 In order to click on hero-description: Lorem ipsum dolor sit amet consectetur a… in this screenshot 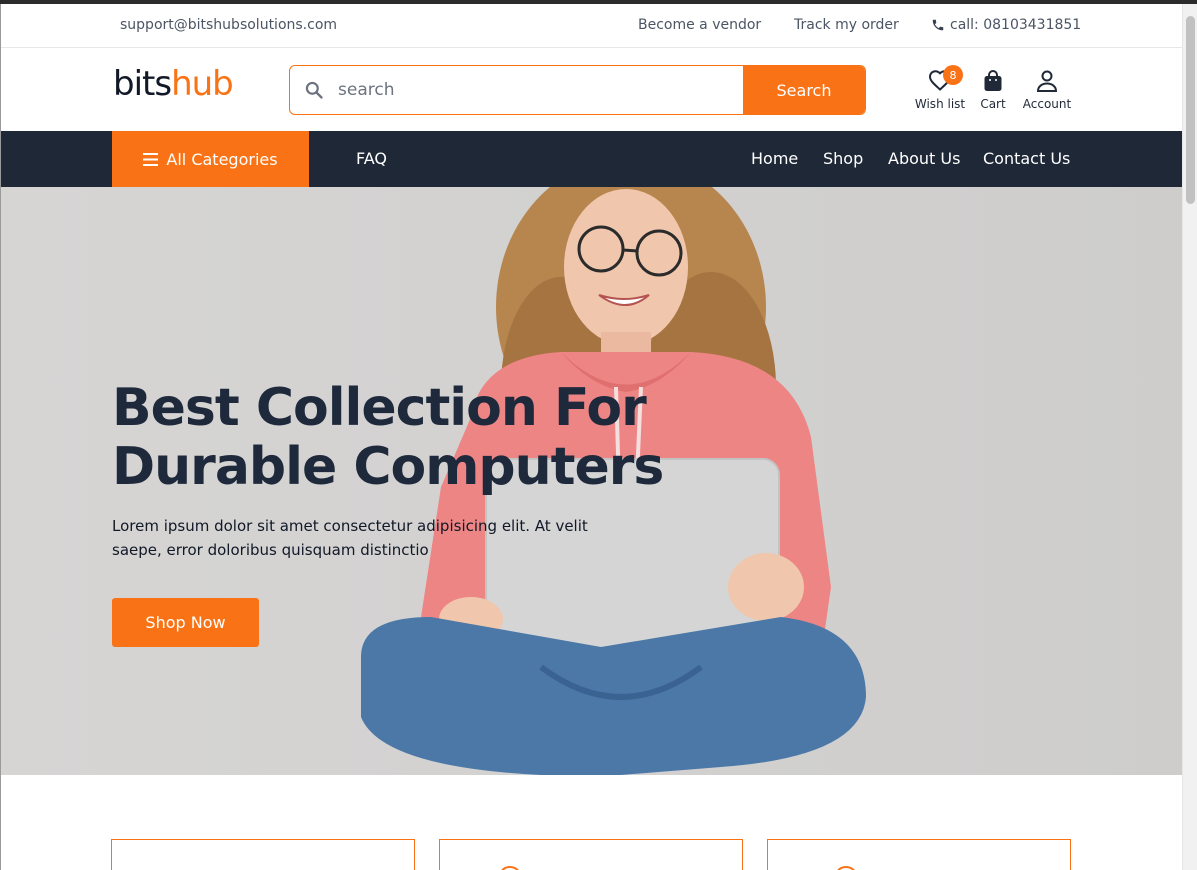, I will do `click(350, 538)`.